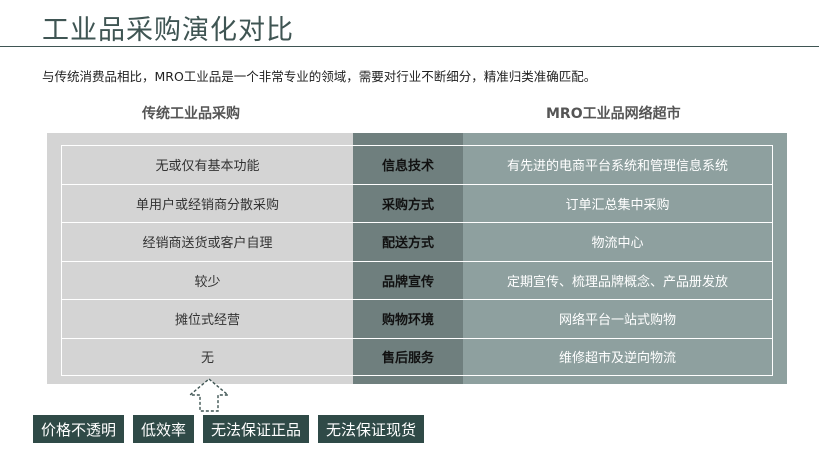  I want to click on column-header-traditional: 传统工业品采购, so click(191, 114).